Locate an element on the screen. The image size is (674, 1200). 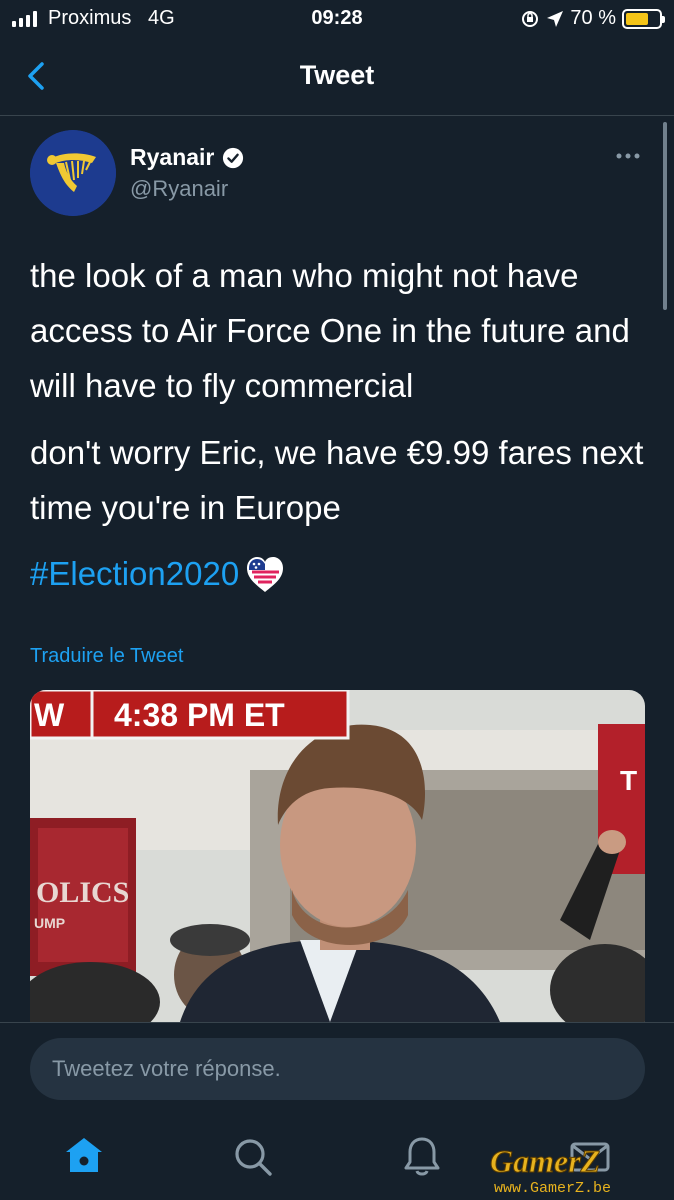
page-title: Tweet is located at coordinates (337, 75).